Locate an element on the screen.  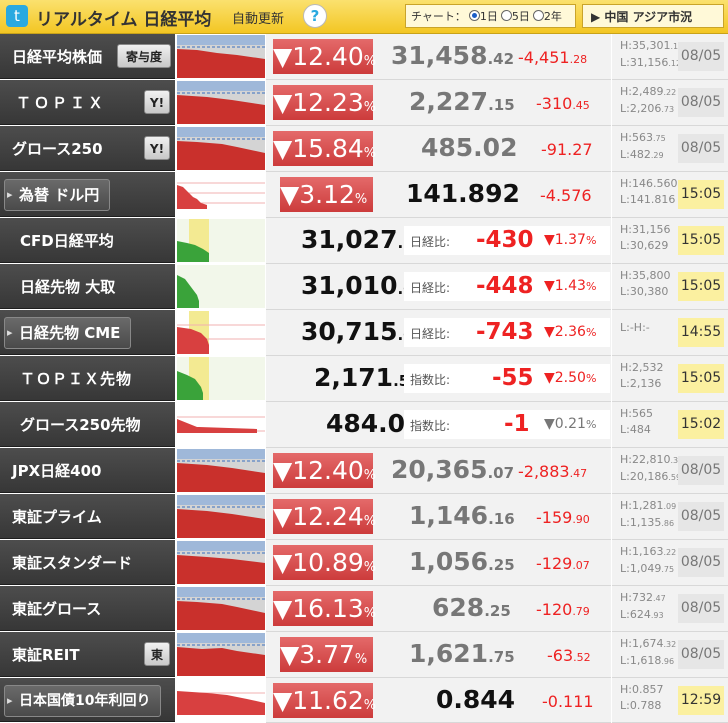
tse-button: 東 is located at coordinates (157, 654).